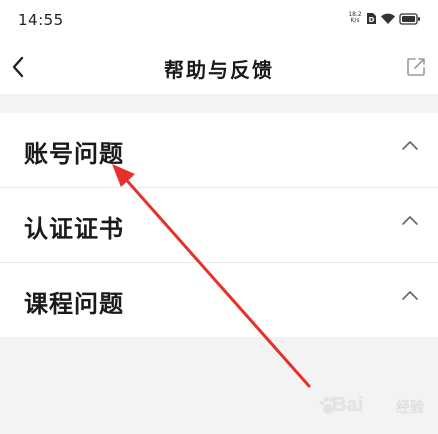 The height and width of the screenshot is (434, 438). What do you see at coordinates (374, 405) in the screenshot?
I see `baidu-jingyan-watermark: Bai 经验` at bounding box center [374, 405].